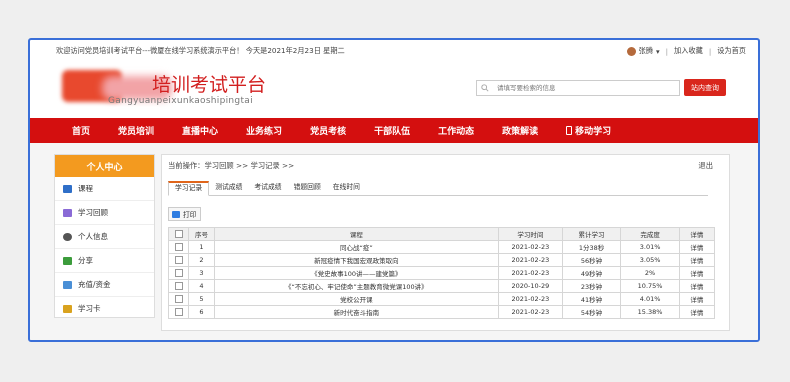 The height and width of the screenshot is (382, 790). What do you see at coordinates (705, 87) in the screenshot?
I see `search-button: 站内查询` at bounding box center [705, 87].